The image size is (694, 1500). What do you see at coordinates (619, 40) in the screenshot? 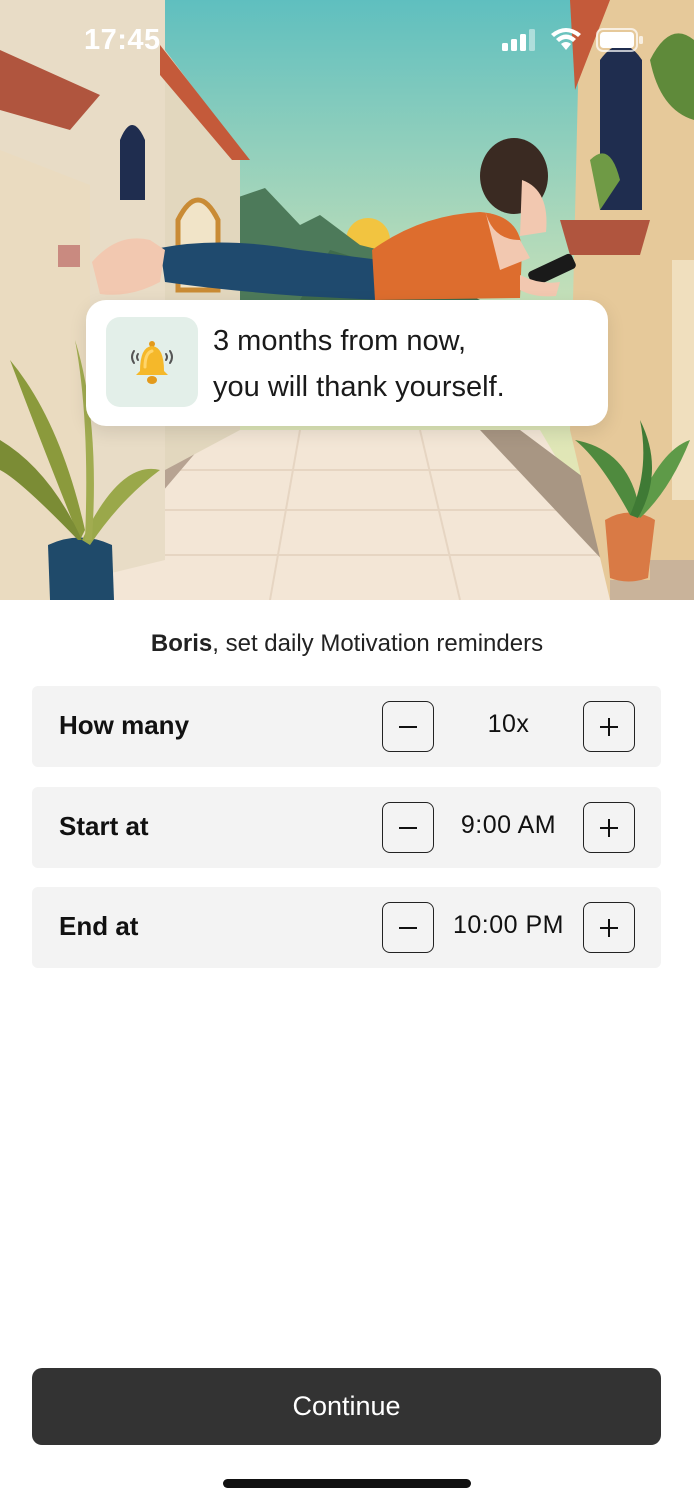
I see `battery-icon` at bounding box center [619, 40].